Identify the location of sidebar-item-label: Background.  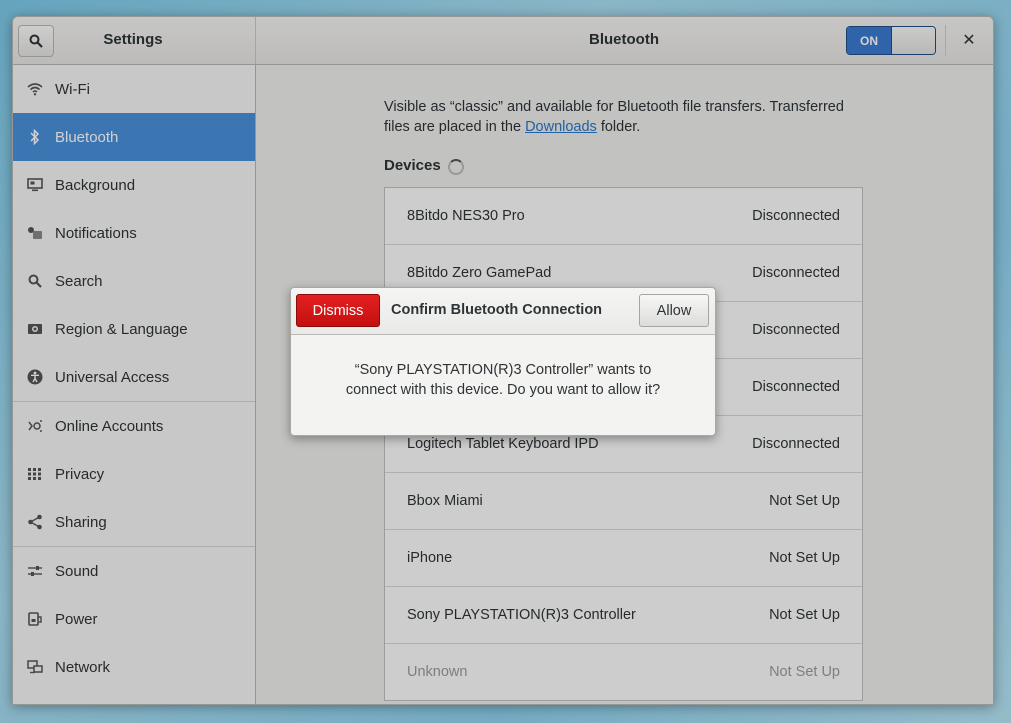
(95, 185).